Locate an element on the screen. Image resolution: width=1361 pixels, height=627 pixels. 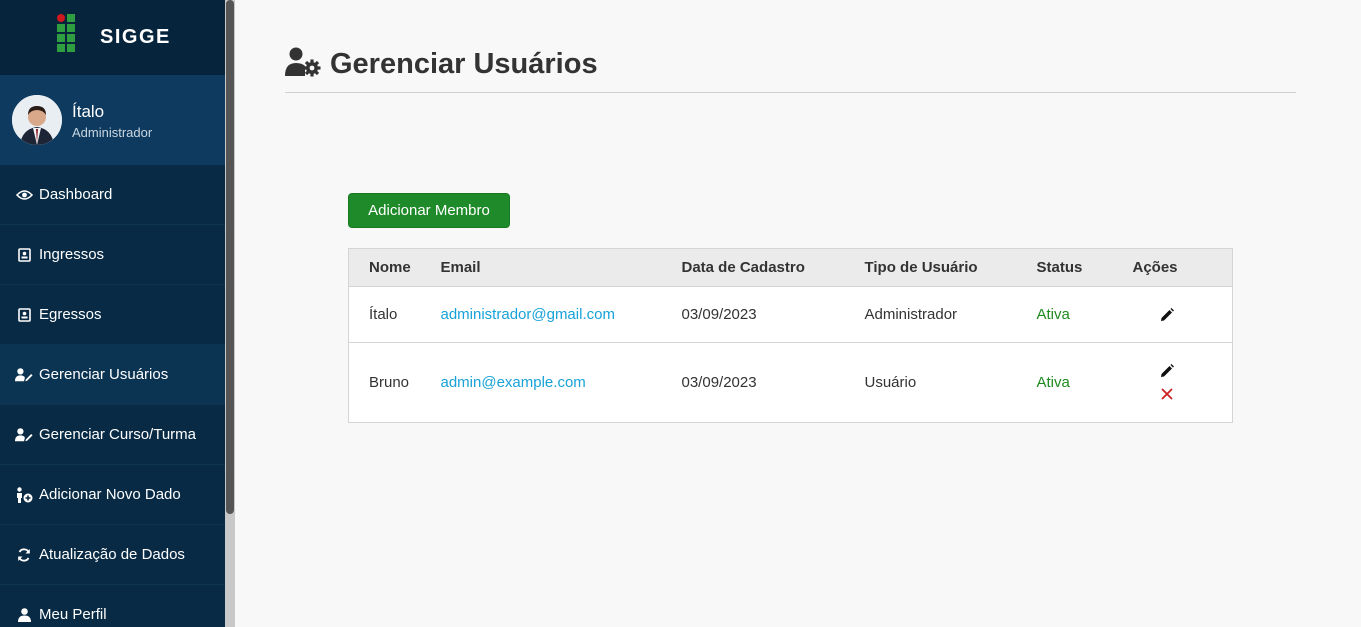
avatar is located at coordinates (37, 120).